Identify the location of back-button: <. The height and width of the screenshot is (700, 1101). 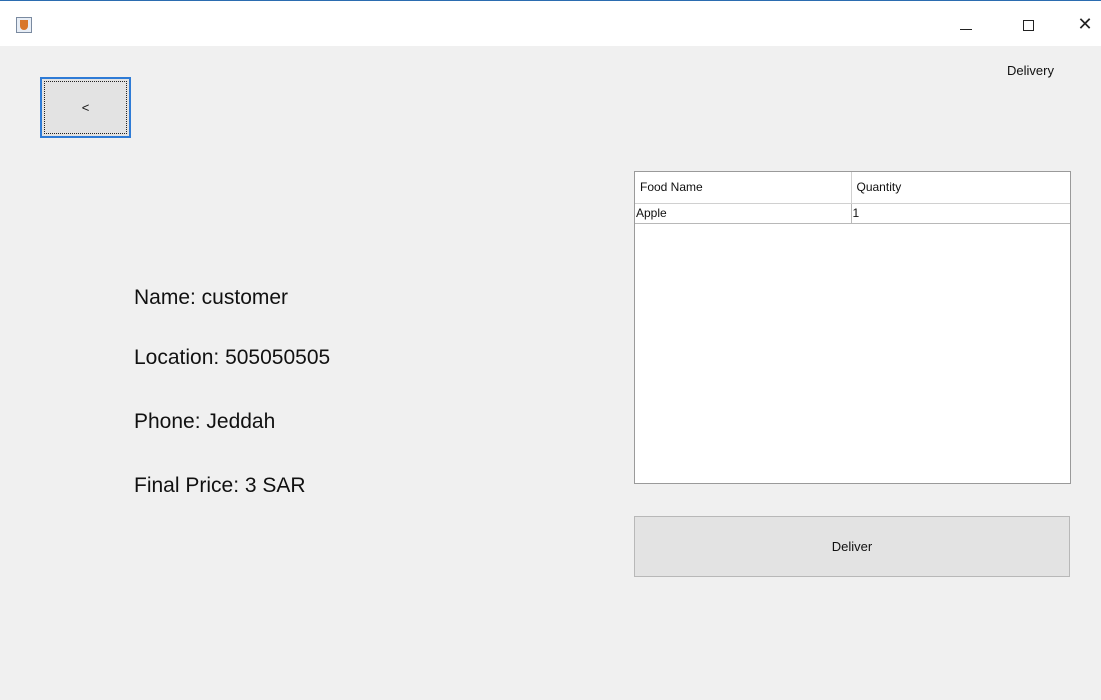
(85, 107).